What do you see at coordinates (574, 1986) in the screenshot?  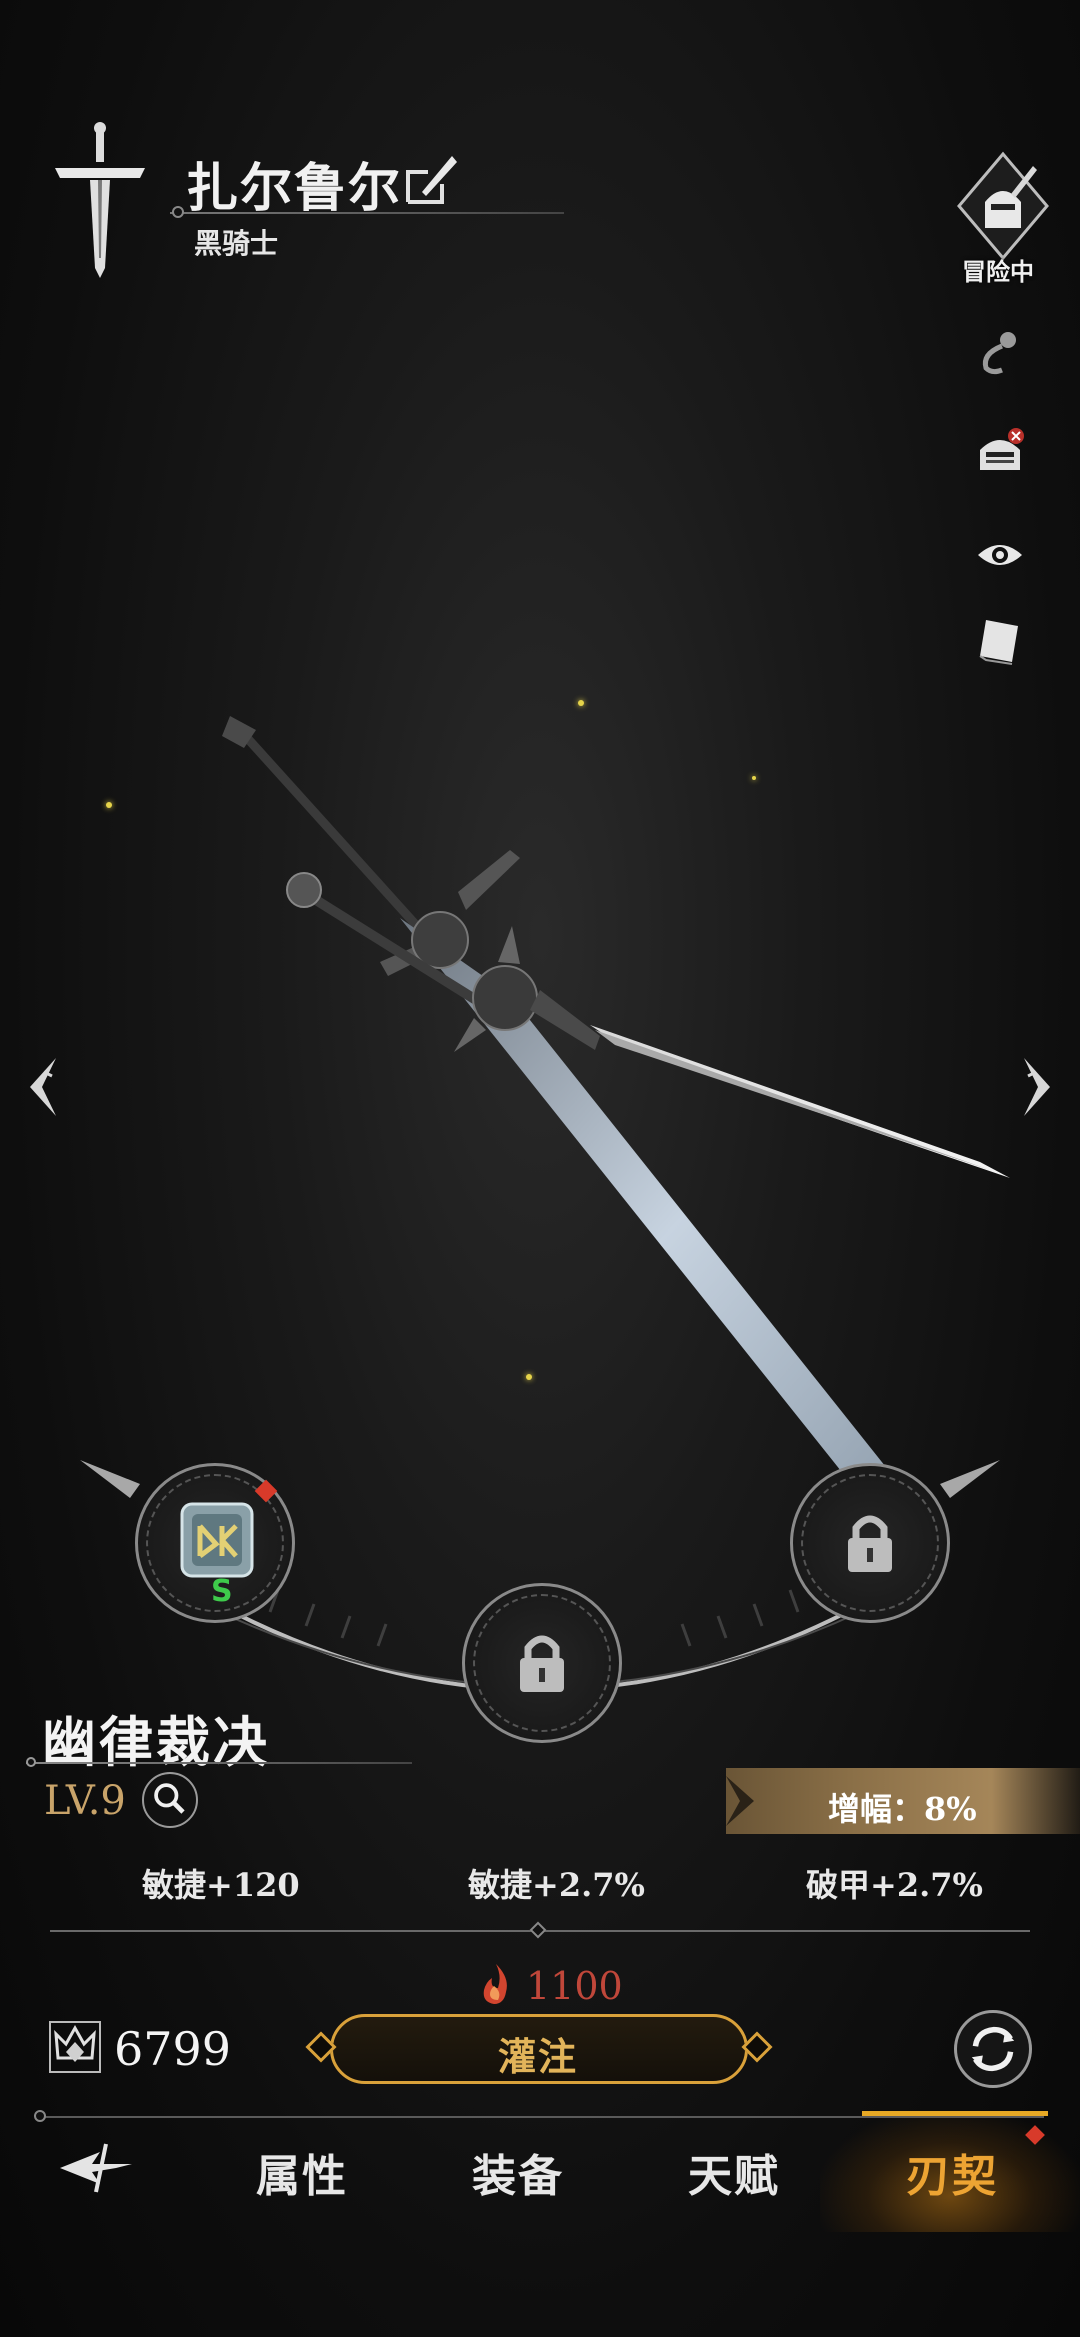 I see `infuse-cost: 1100` at bounding box center [574, 1986].